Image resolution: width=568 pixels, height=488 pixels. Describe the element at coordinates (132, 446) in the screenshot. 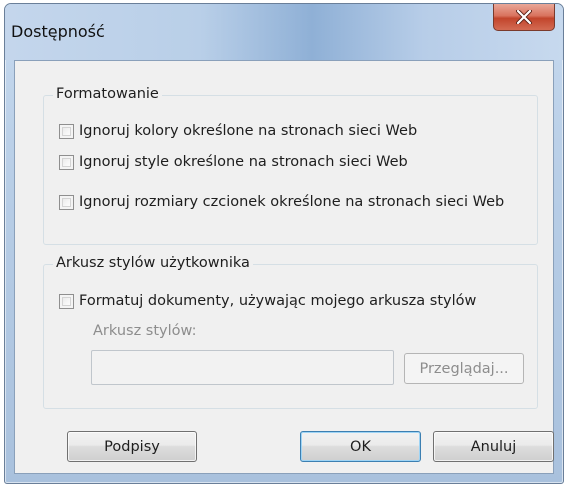

I see `captions-button: Podpisy` at that location.